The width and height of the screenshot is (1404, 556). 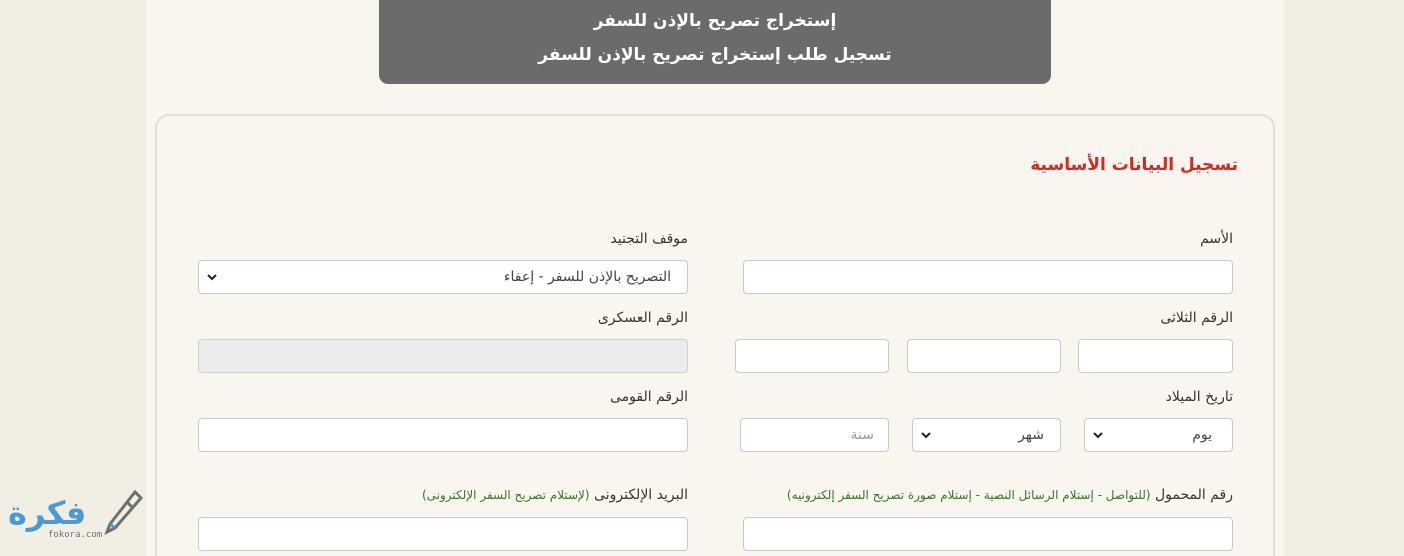 I want to click on birth-day-select: يوم, so click(x=1158, y=435).